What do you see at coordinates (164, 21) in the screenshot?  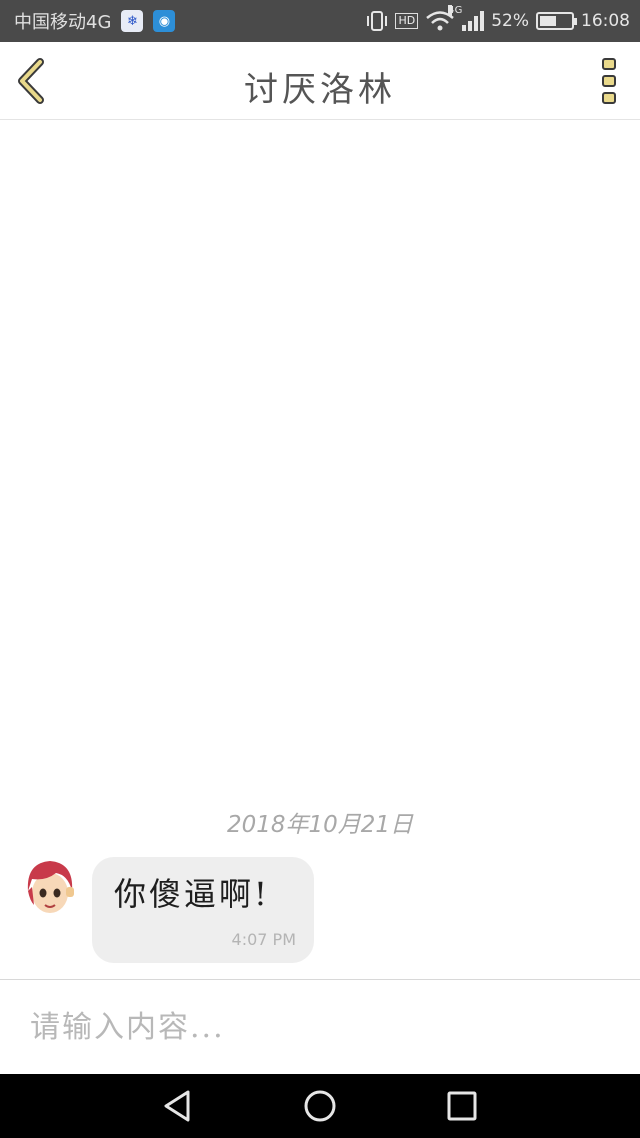 I see `map-pin-icon: ◉` at bounding box center [164, 21].